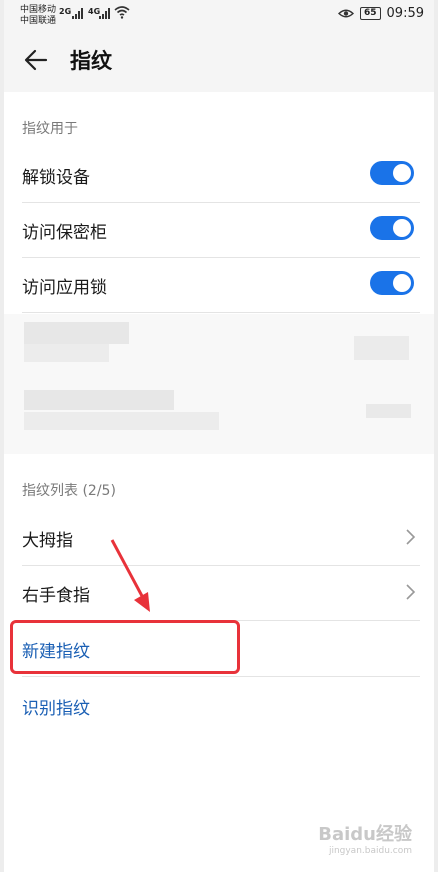 This screenshot has height=872, width=438. I want to click on carrier-1: 中国移动, so click(38, 10).